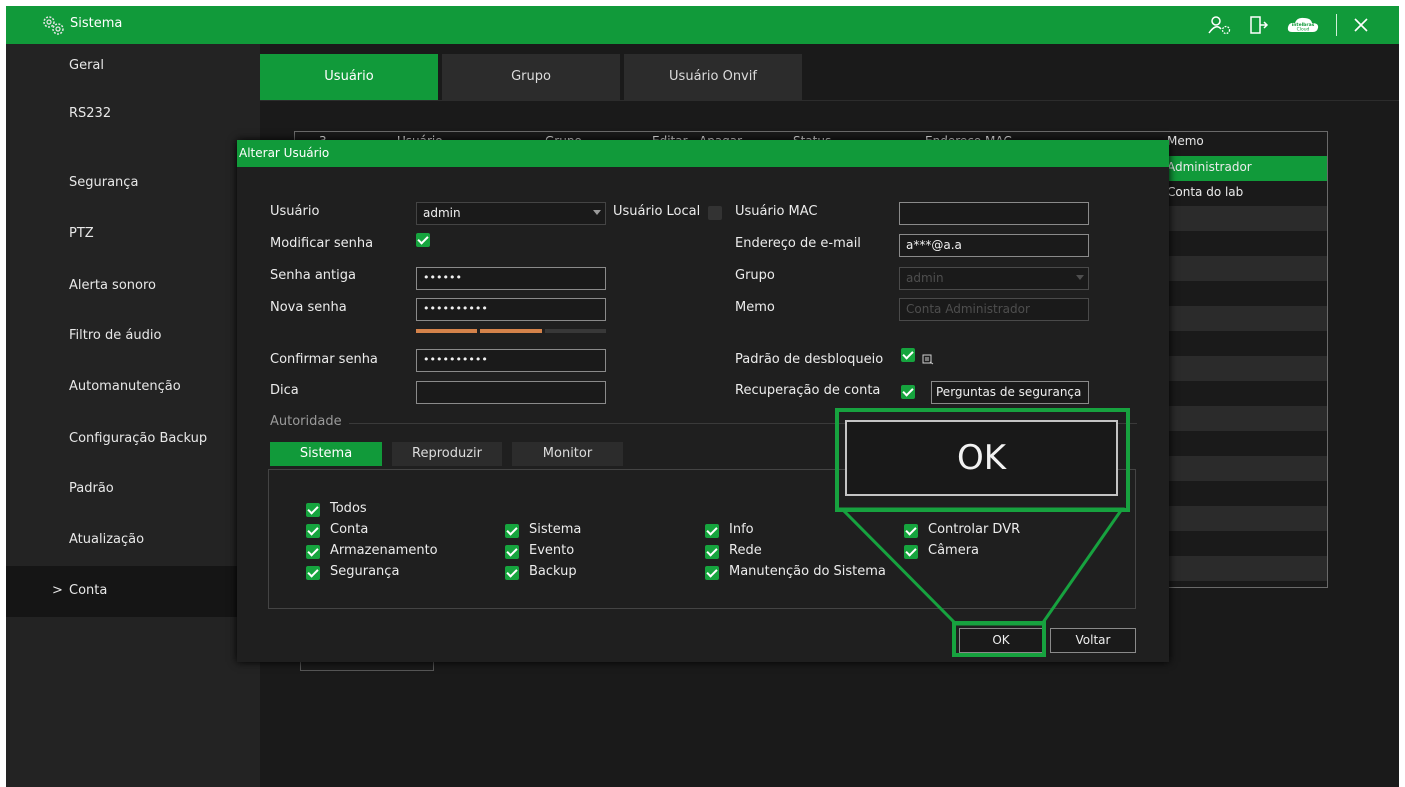 Image resolution: width=1405 pixels, height=787 pixels. What do you see at coordinates (326, 454) in the screenshot?
I see `tab-sistema: Sistema` at bounding box center [326, 454].